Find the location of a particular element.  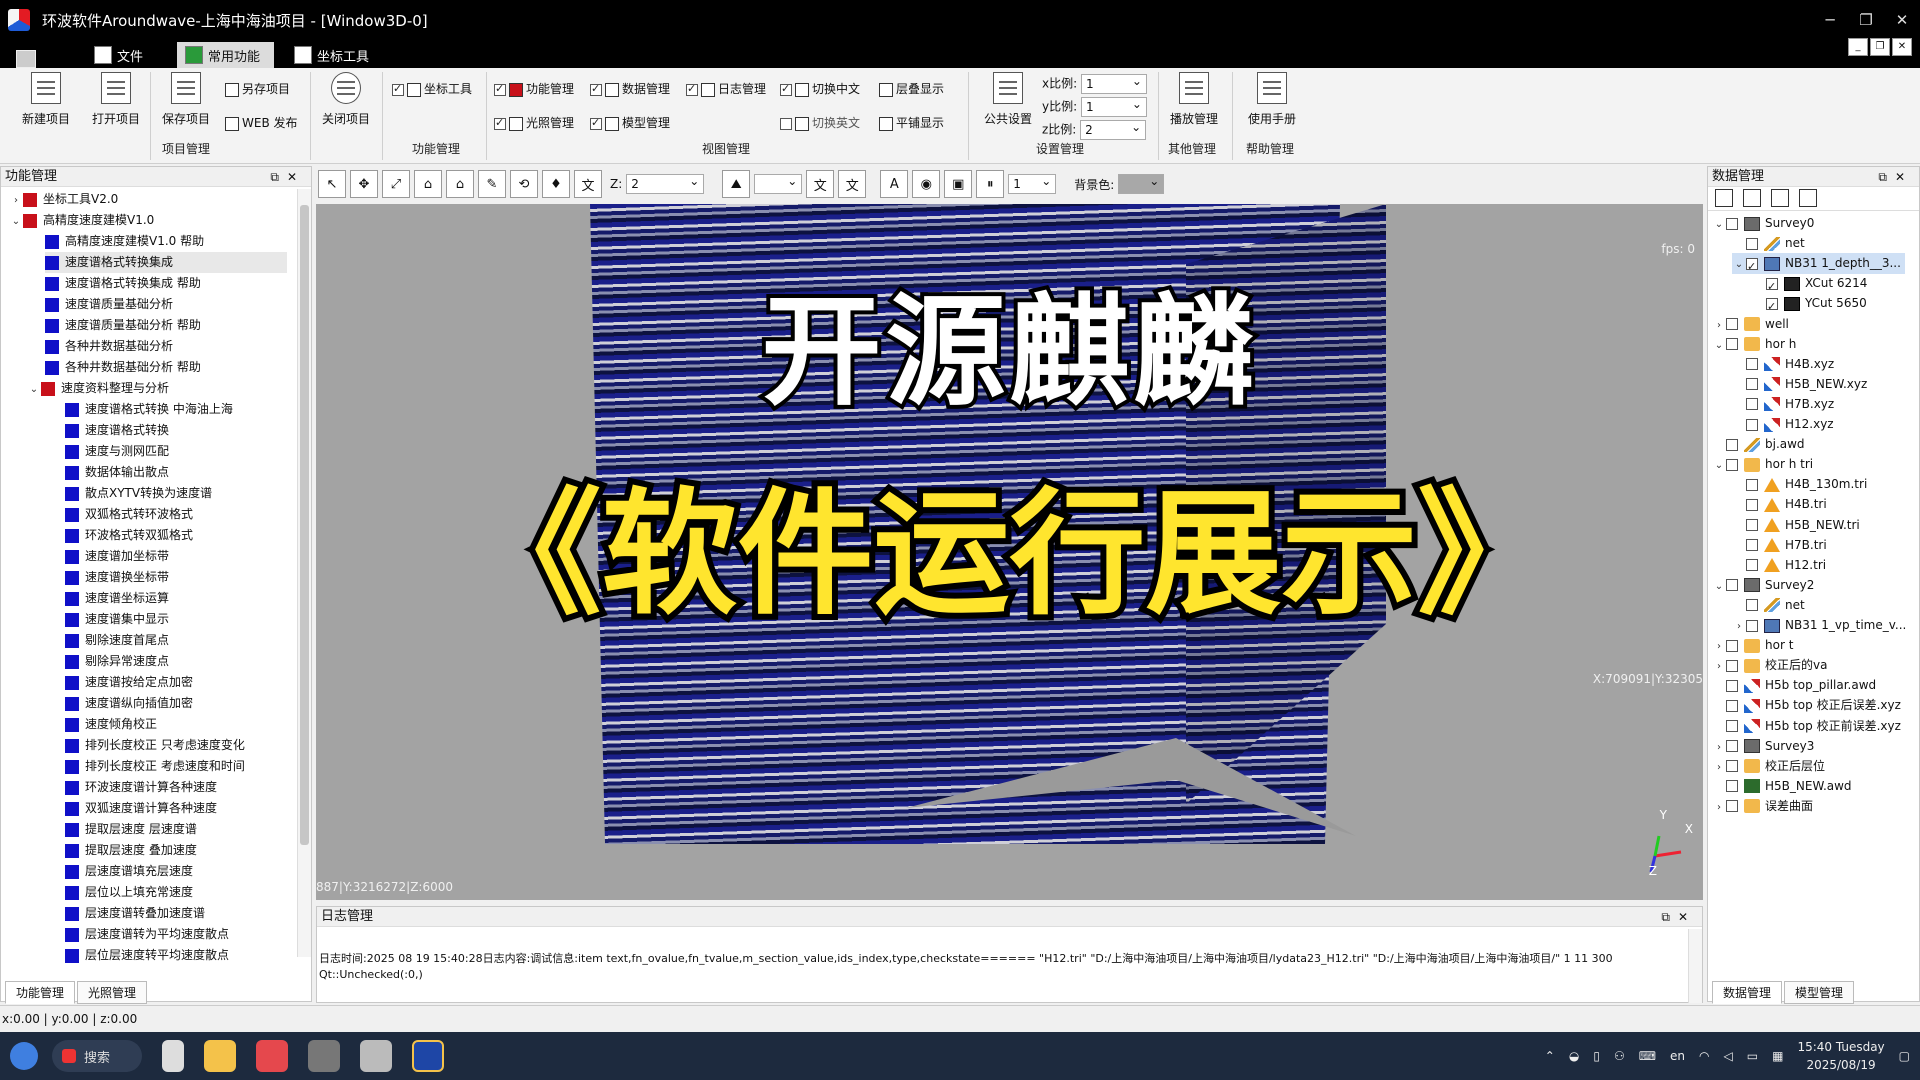

data-mgmt-checkbox is located at coordinates (596, 89).